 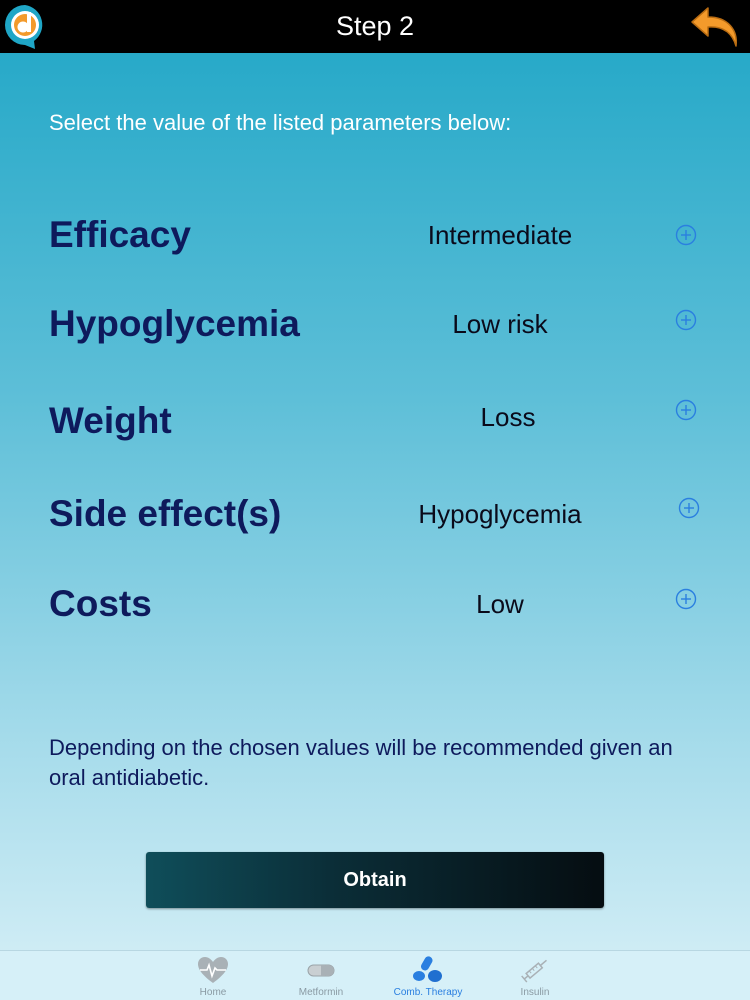 What do you see at coordinates (110, 420) in the screenshot?
I see `parameter-name: Weight` at bounding box center [110, 420].